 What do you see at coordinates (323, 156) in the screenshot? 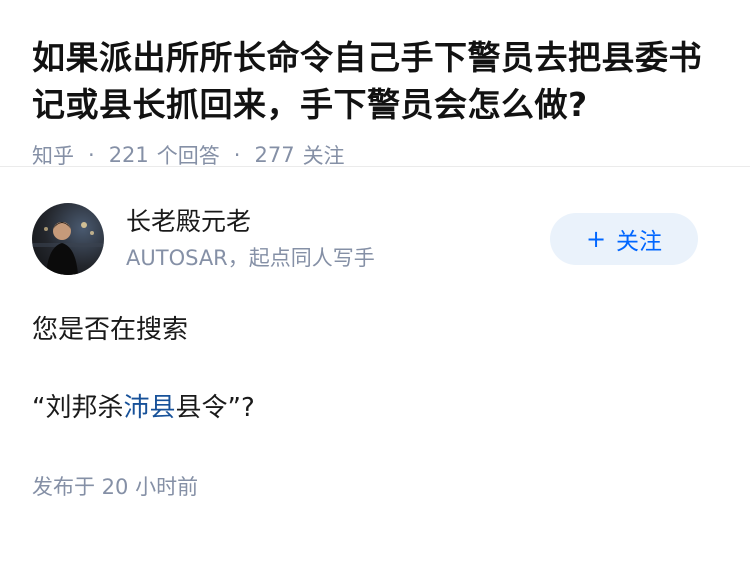
I see `follow-label: 关注` at bounding box center [323, 156].